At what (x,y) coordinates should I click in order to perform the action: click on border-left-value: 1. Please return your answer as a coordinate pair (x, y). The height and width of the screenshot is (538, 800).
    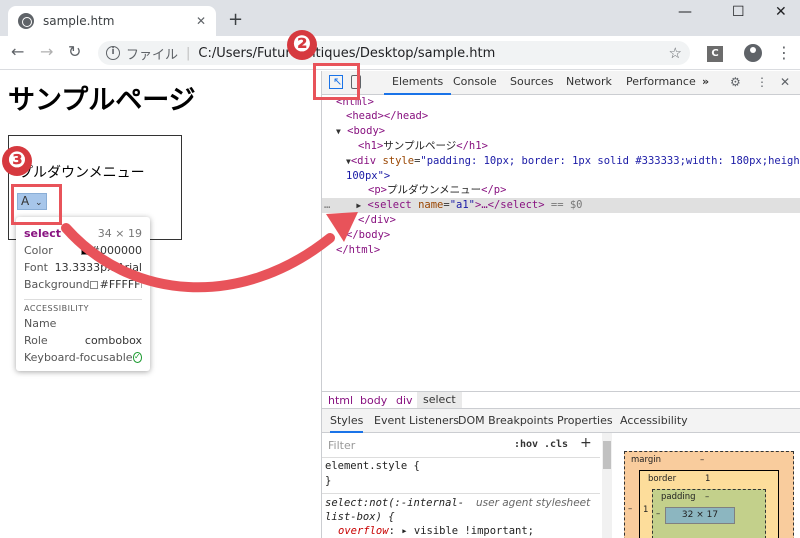
    Looking at the image, I should click on (646, 510).